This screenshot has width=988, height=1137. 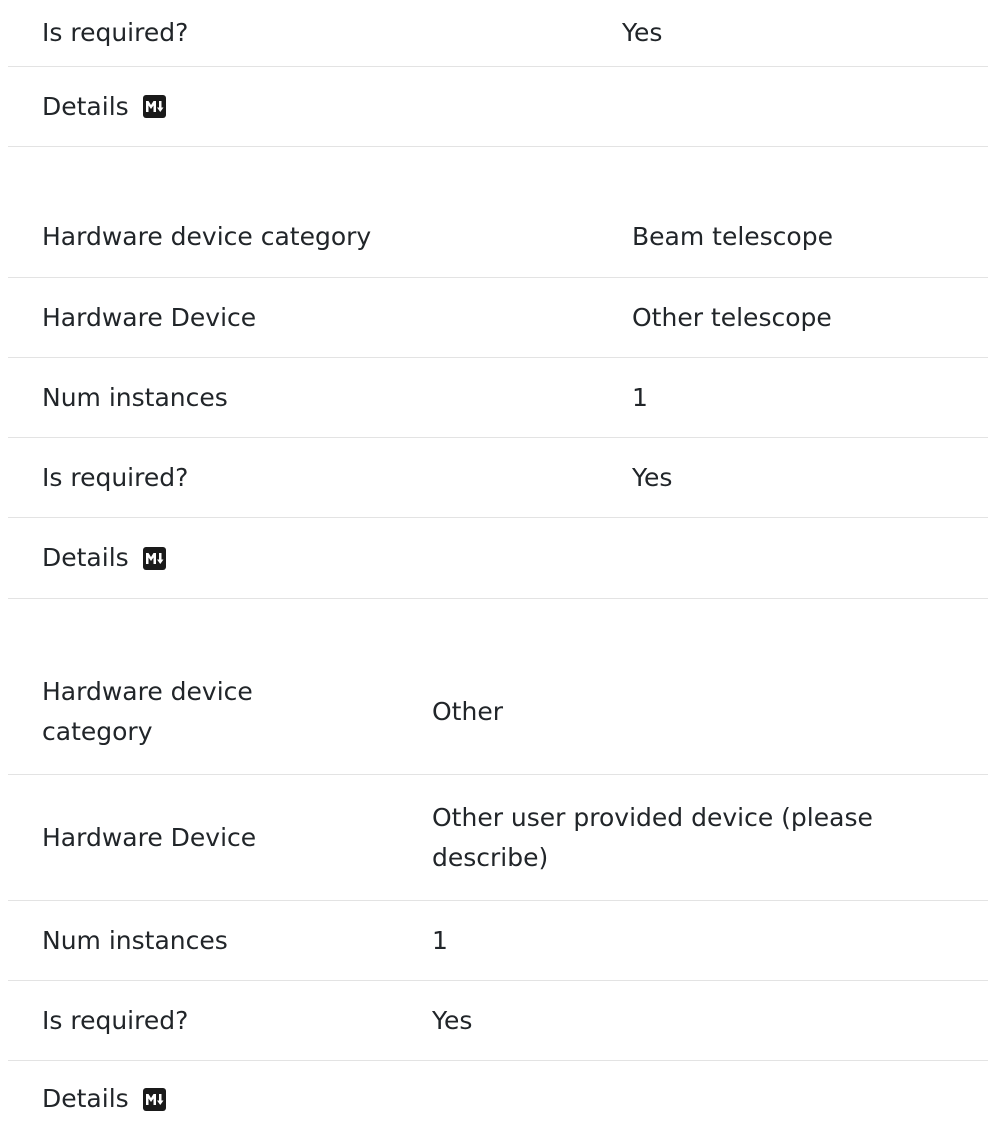 I want to click on table-row: Hardware device category Beam telescope, so click(x=498, y=237).